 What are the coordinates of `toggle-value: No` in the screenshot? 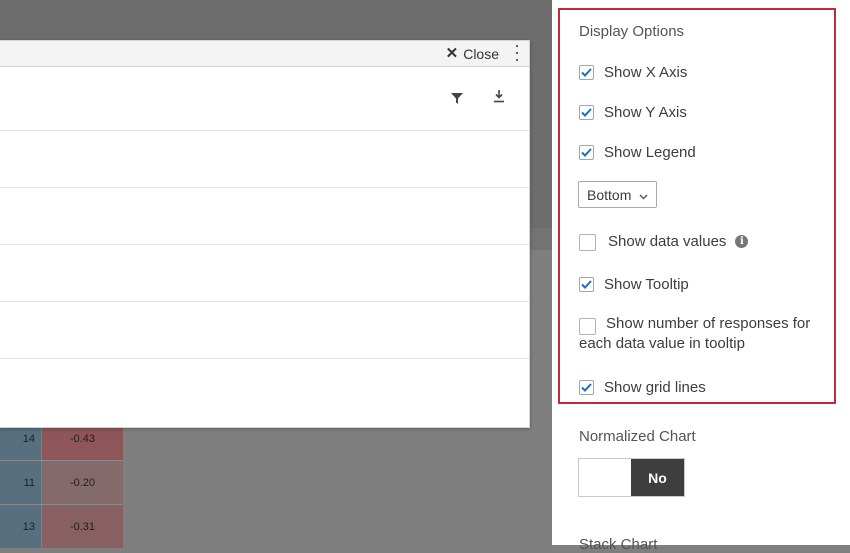 It's located at (657, 477).